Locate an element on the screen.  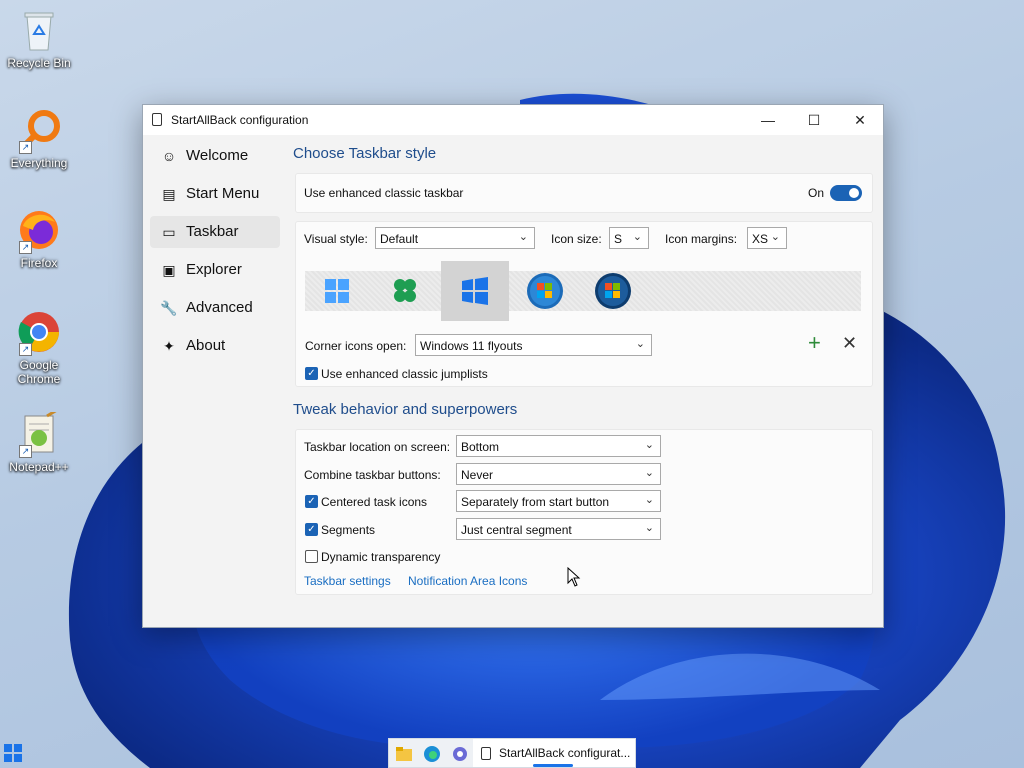
combine-buttons-label: Combine taskbar buttons: is located at coordinates (372, 475).